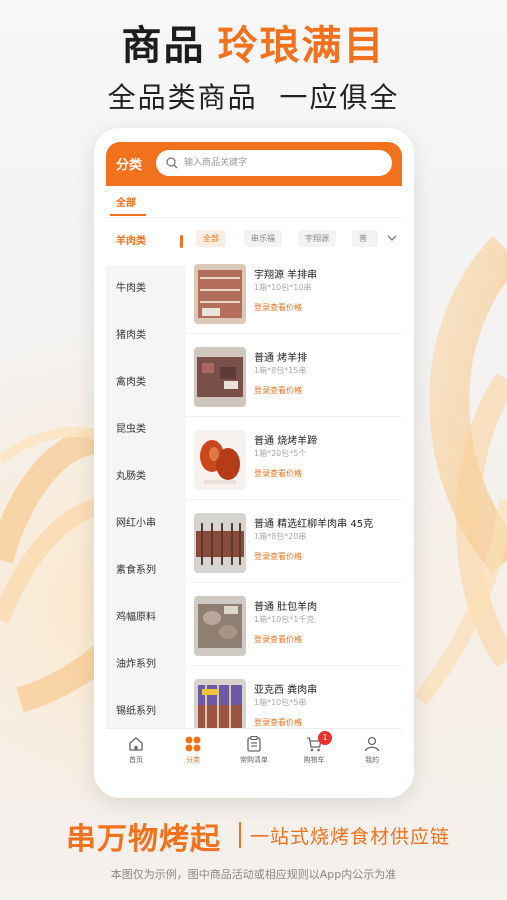  What do you see at coordinates (136, 570) in the screenshot?
I see `sidebar-item-label: 素食系列` at bounding box center [136, 570].